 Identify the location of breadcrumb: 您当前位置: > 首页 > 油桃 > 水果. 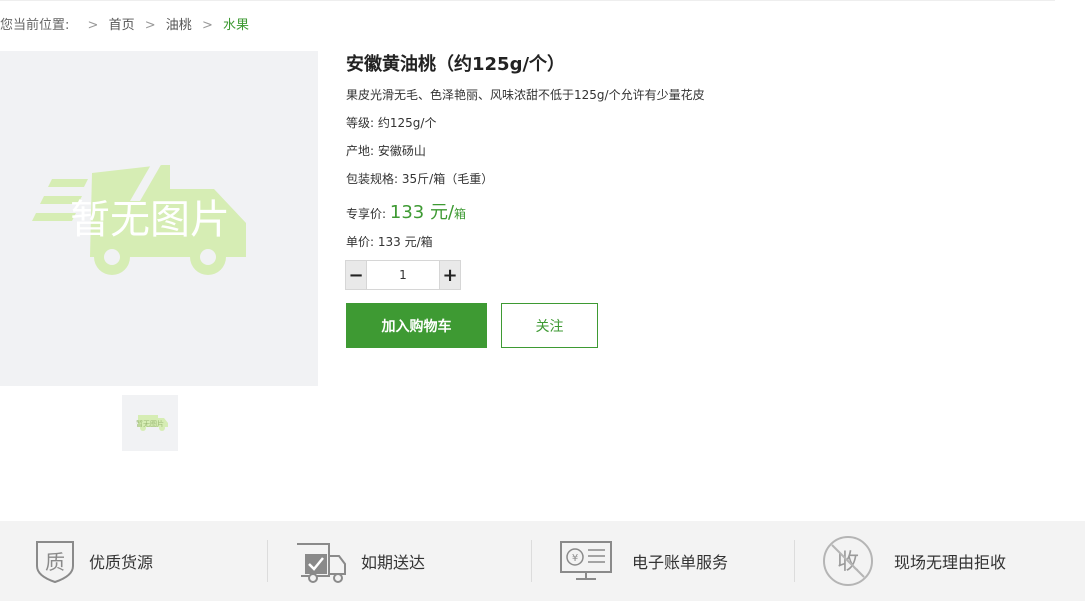
(124, 23).